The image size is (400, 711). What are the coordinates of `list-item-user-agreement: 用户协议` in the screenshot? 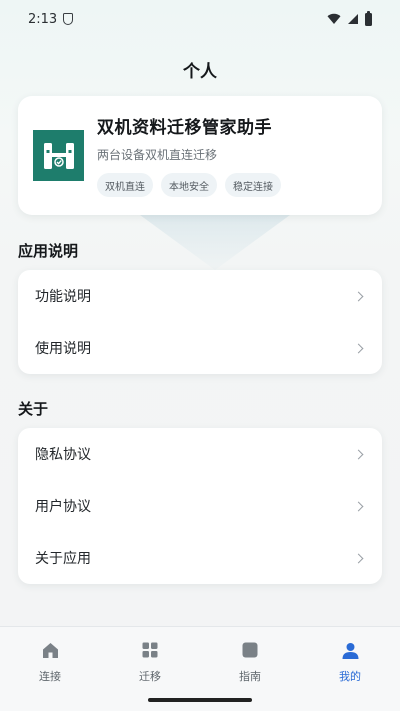 It's located at (200, 506).